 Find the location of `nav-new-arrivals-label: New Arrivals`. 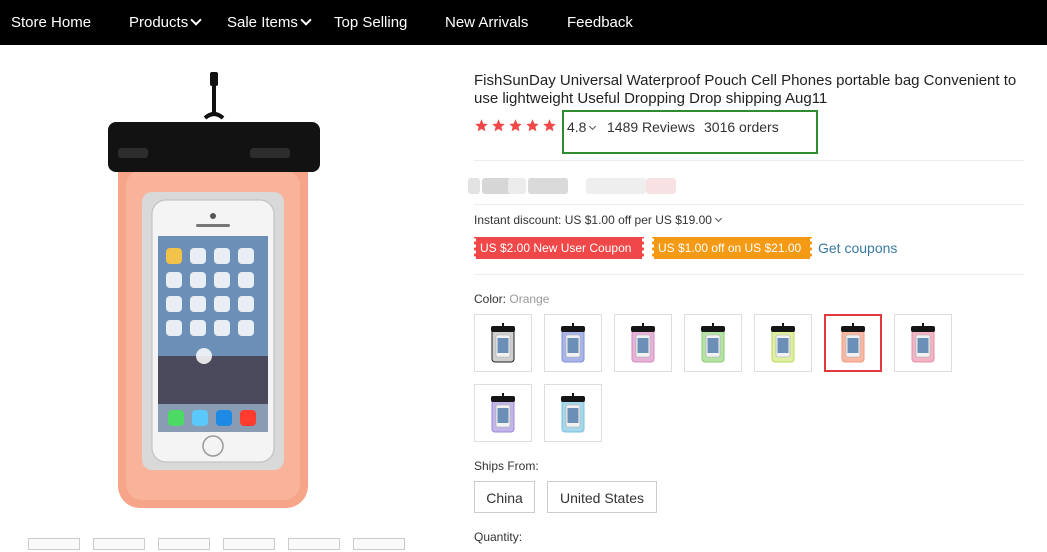

nav-new-arrivals-label: New Arrivals is located at coordinates (487, 22).